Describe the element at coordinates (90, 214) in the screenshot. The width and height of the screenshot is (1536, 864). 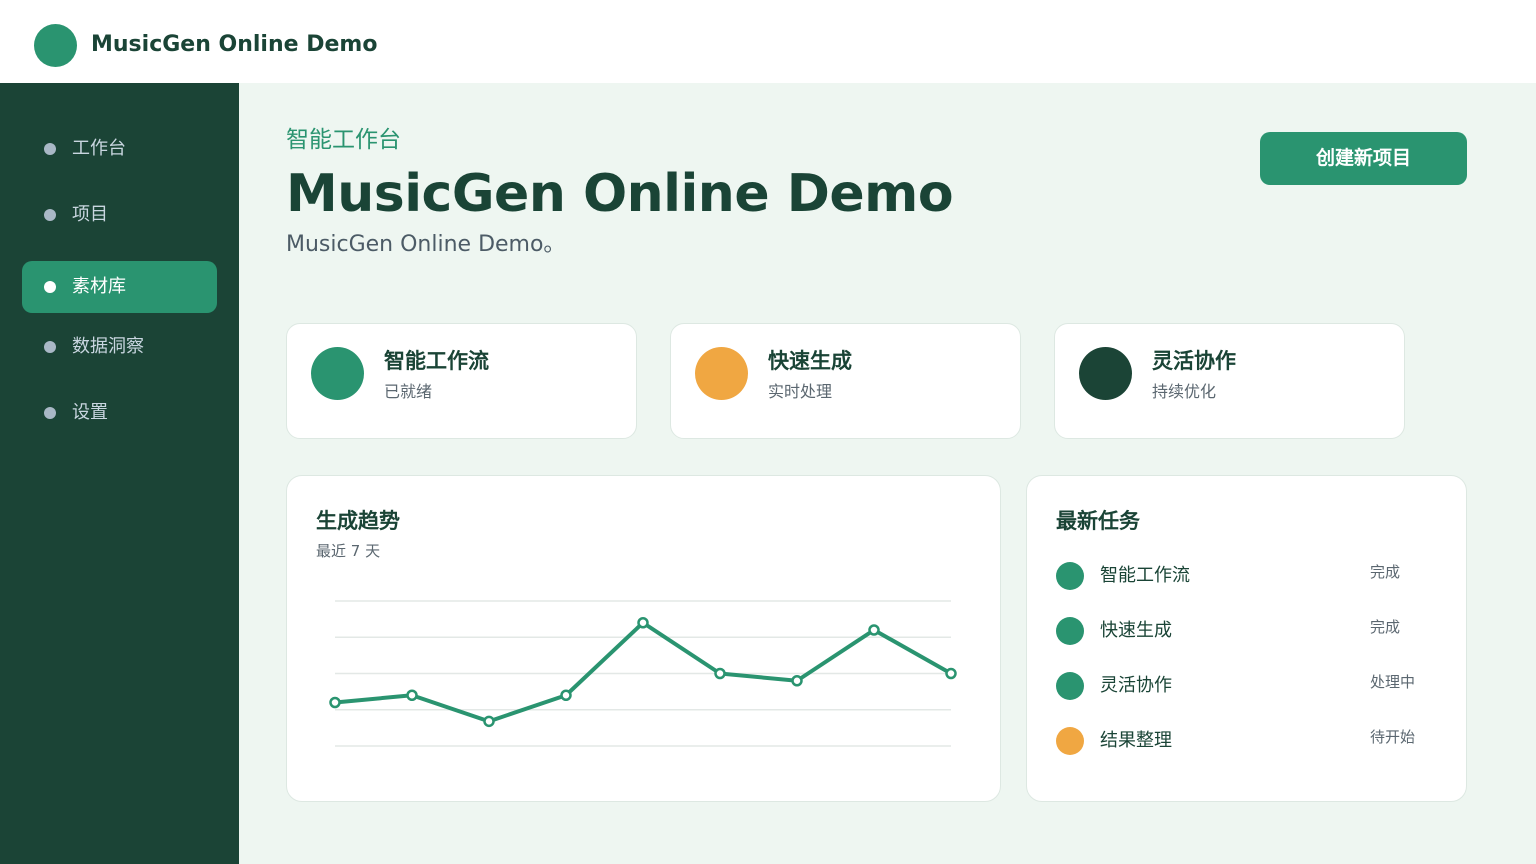
I see `sidebar-item-label: 项目` at that location.